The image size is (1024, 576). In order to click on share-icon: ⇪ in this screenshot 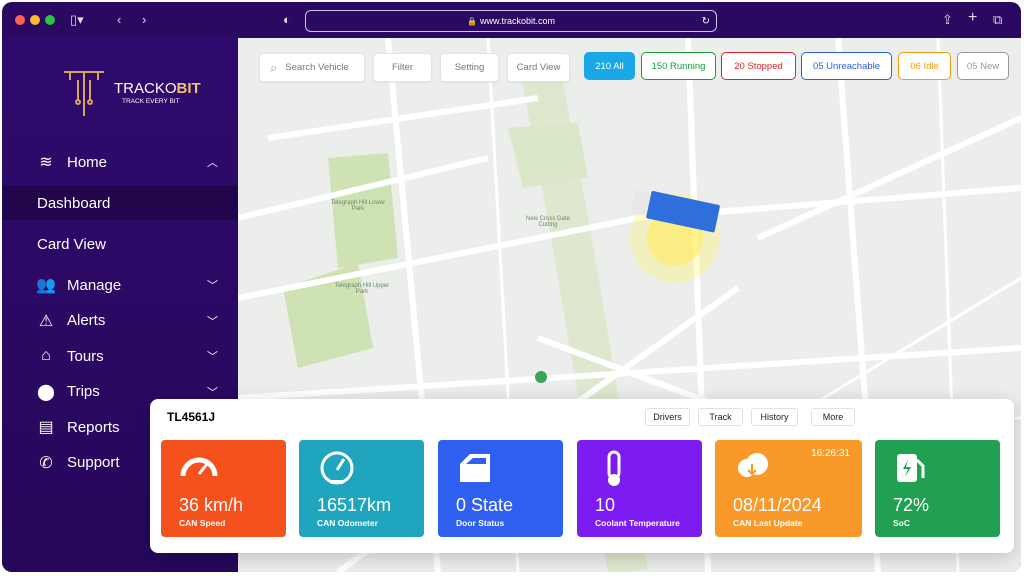, I will do `click(947, 20)`.